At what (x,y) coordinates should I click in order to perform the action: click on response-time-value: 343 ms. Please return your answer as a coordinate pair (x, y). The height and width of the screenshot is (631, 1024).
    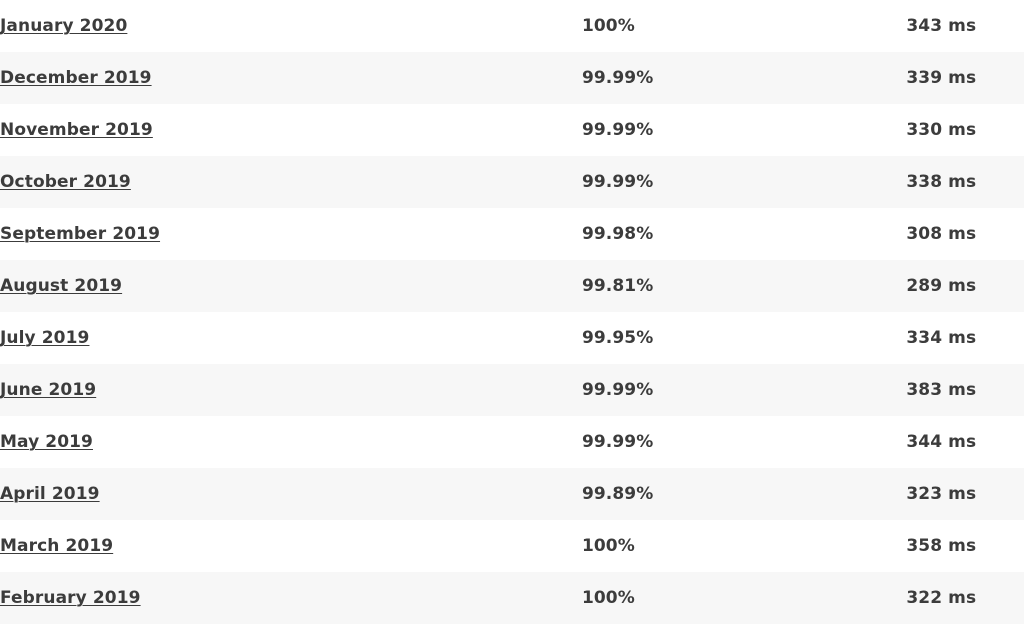
    Looking at the image, I should click on (941, 26).